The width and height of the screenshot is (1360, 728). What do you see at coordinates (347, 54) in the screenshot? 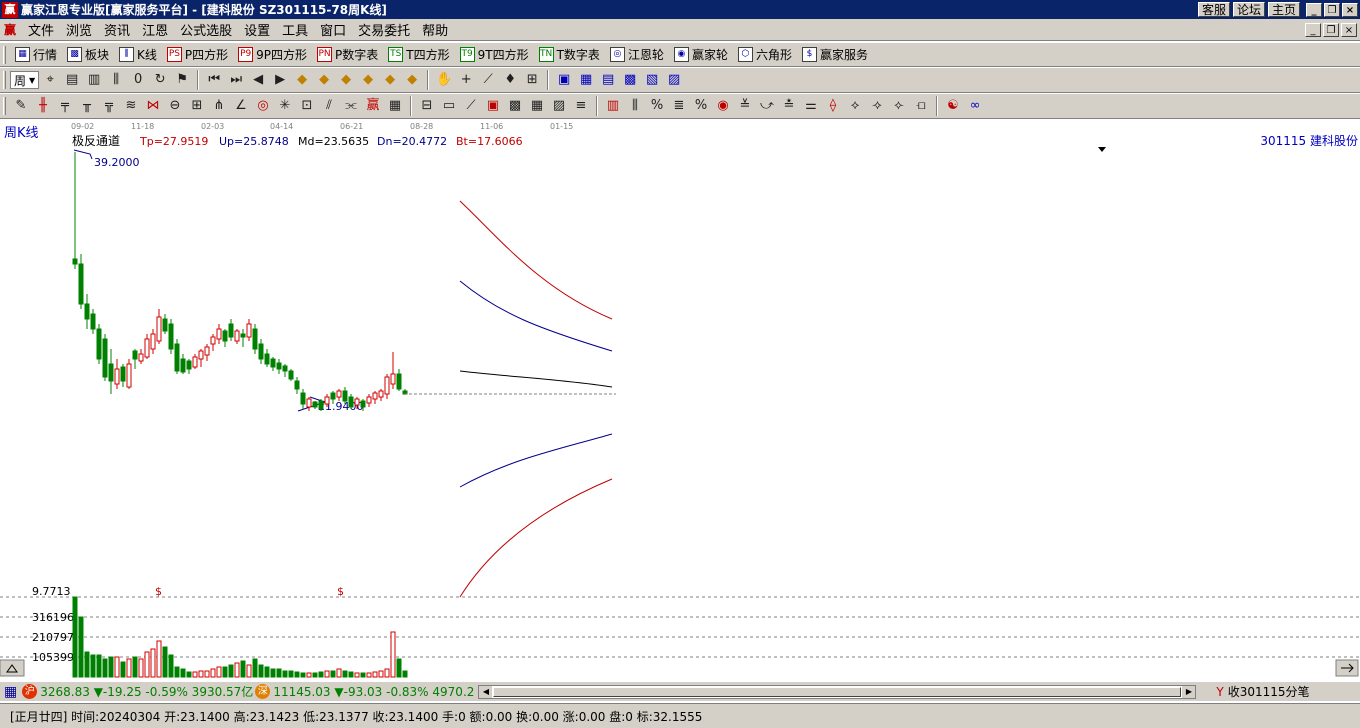
I see `toolbar-button: PN P数字表` at bounding box center [347, 54].